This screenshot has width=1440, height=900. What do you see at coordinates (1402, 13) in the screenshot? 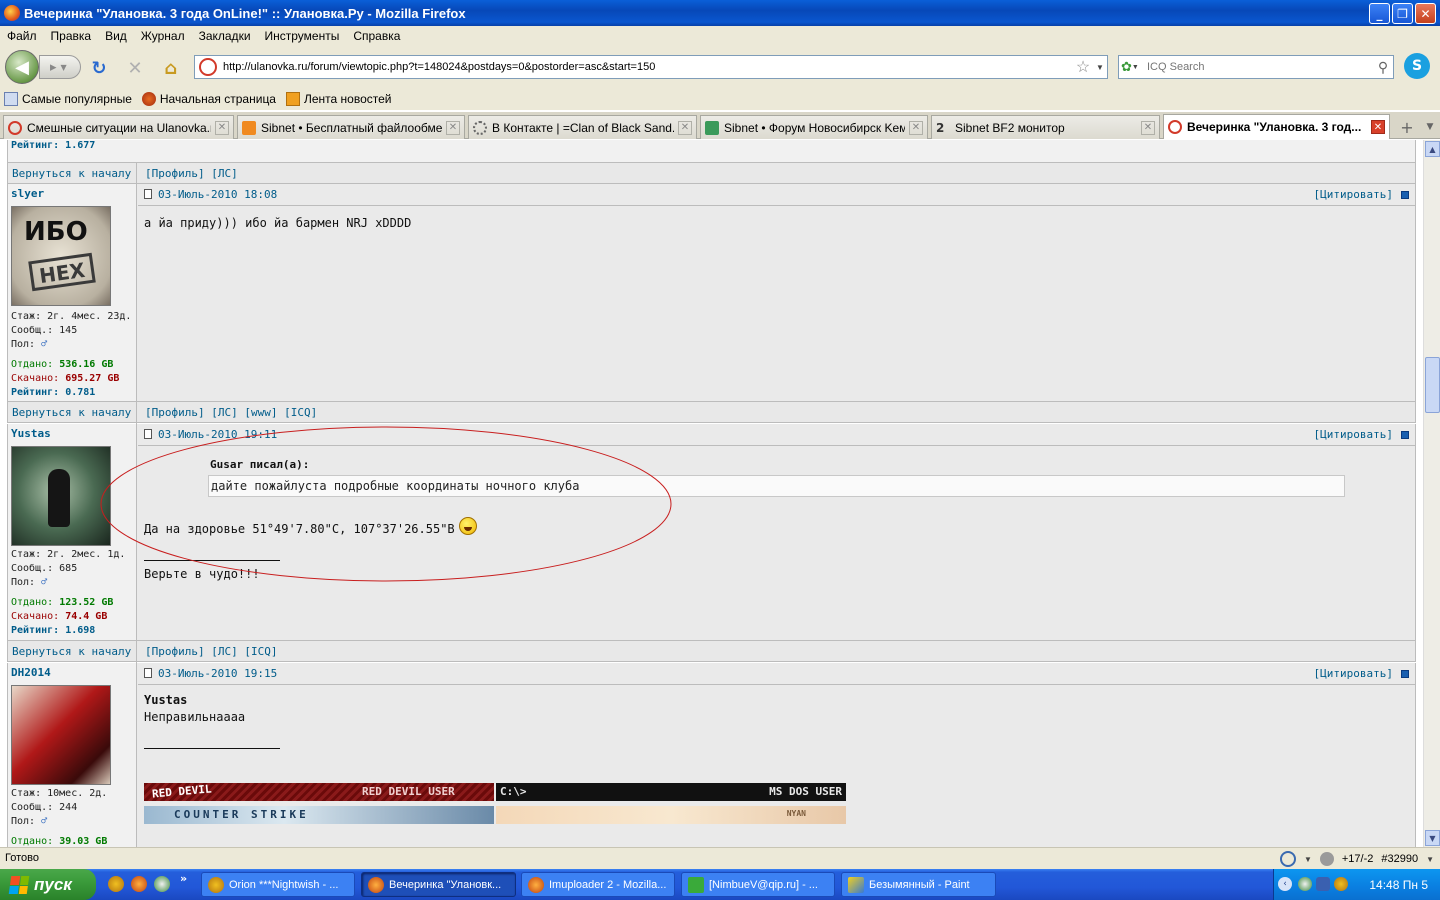
I see `maximize-button: ❐` at bounding box center [1402, 13].